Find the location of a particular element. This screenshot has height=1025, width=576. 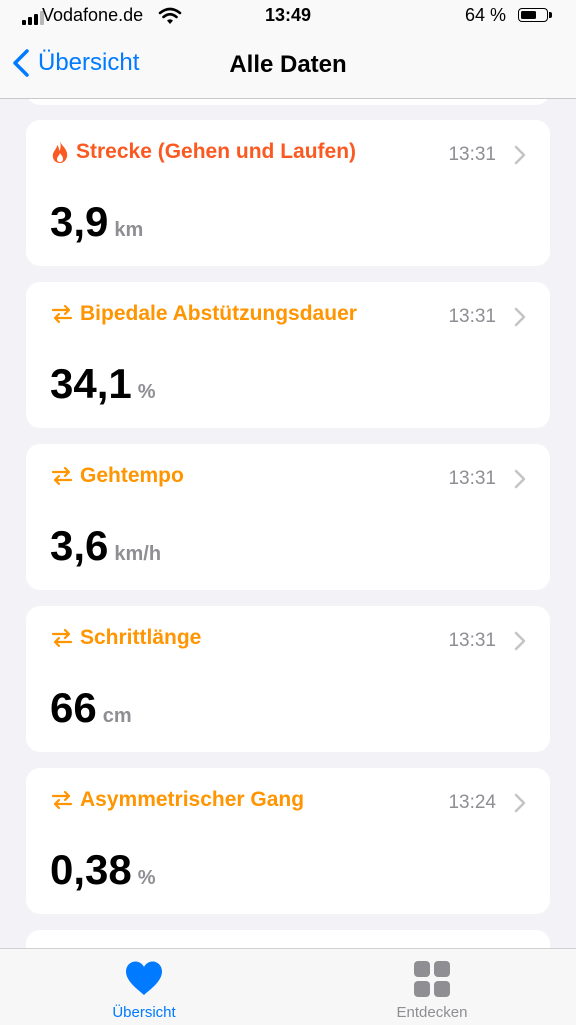

page-title: Alle Daten is located at coordinates (288, 64).